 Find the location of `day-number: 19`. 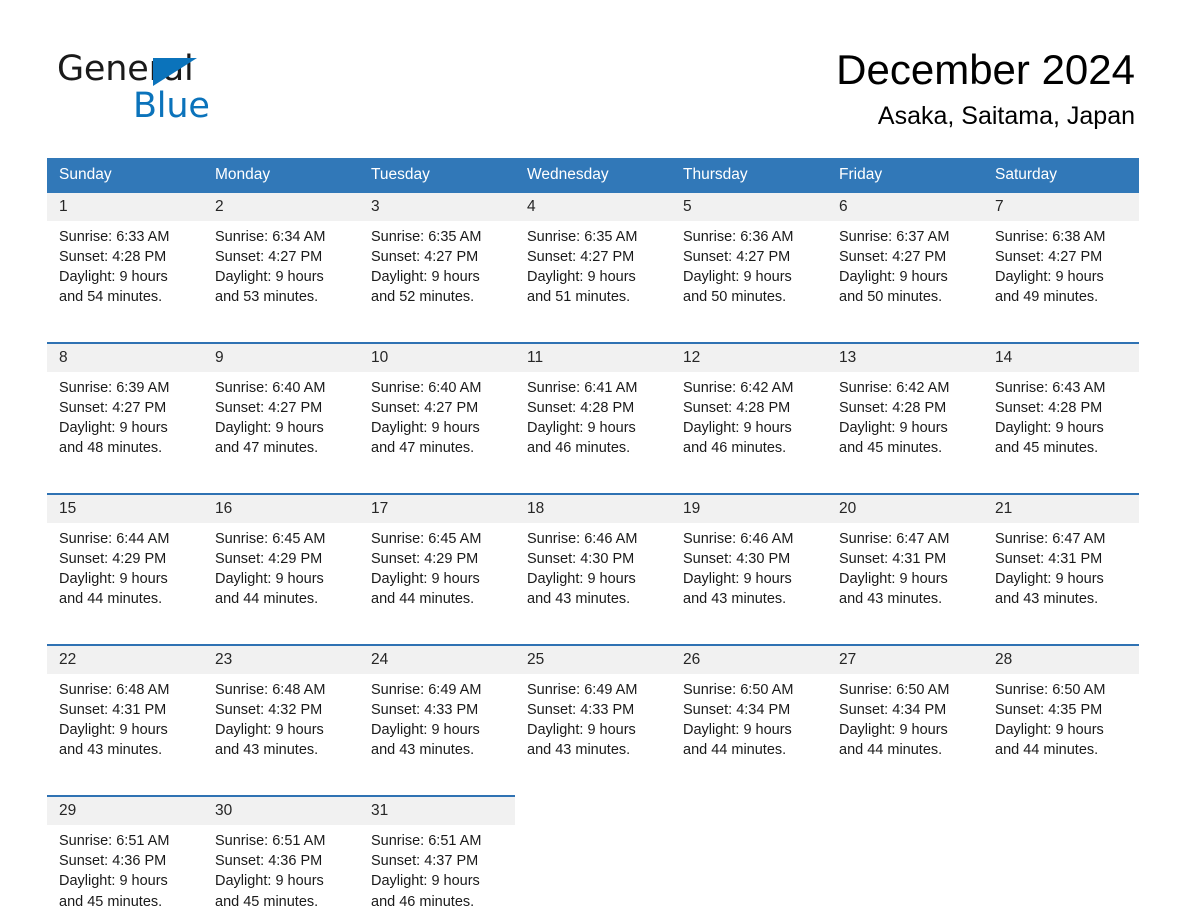

day-number: 19 is located at coordinates (749, 508).